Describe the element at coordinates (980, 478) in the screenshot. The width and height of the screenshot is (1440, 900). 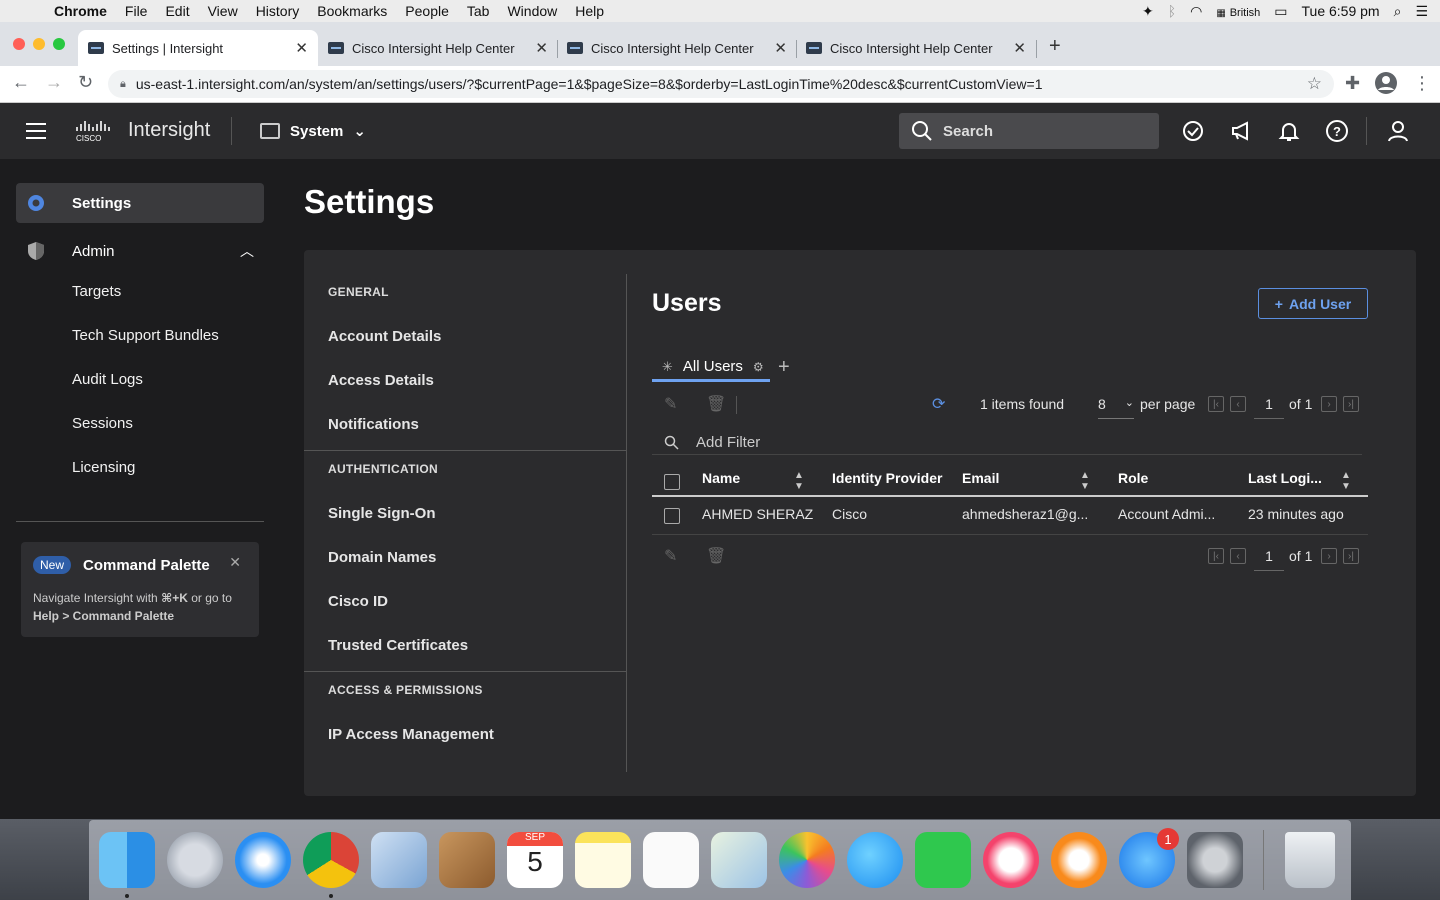
I see `column-header-email: Email` at that location.